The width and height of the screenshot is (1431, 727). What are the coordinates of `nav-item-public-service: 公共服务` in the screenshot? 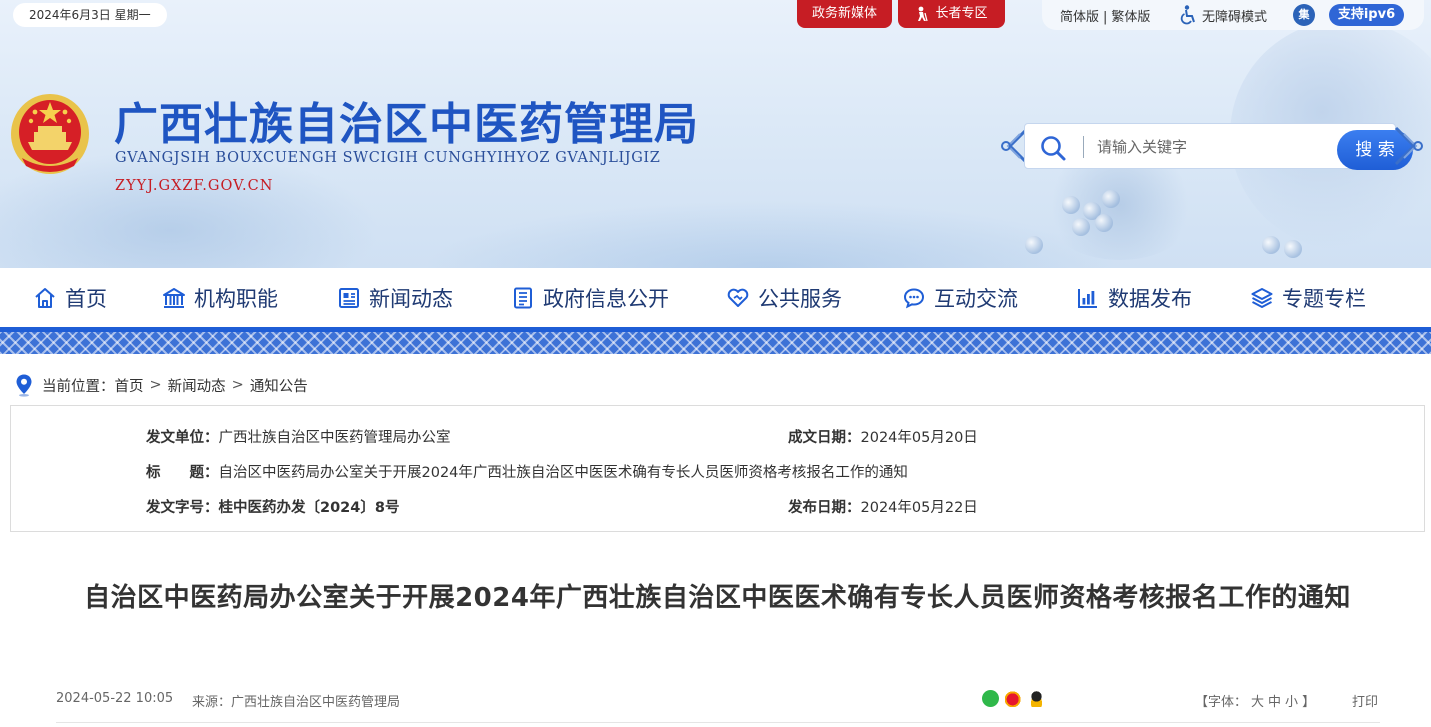 It's located at (784, 297).